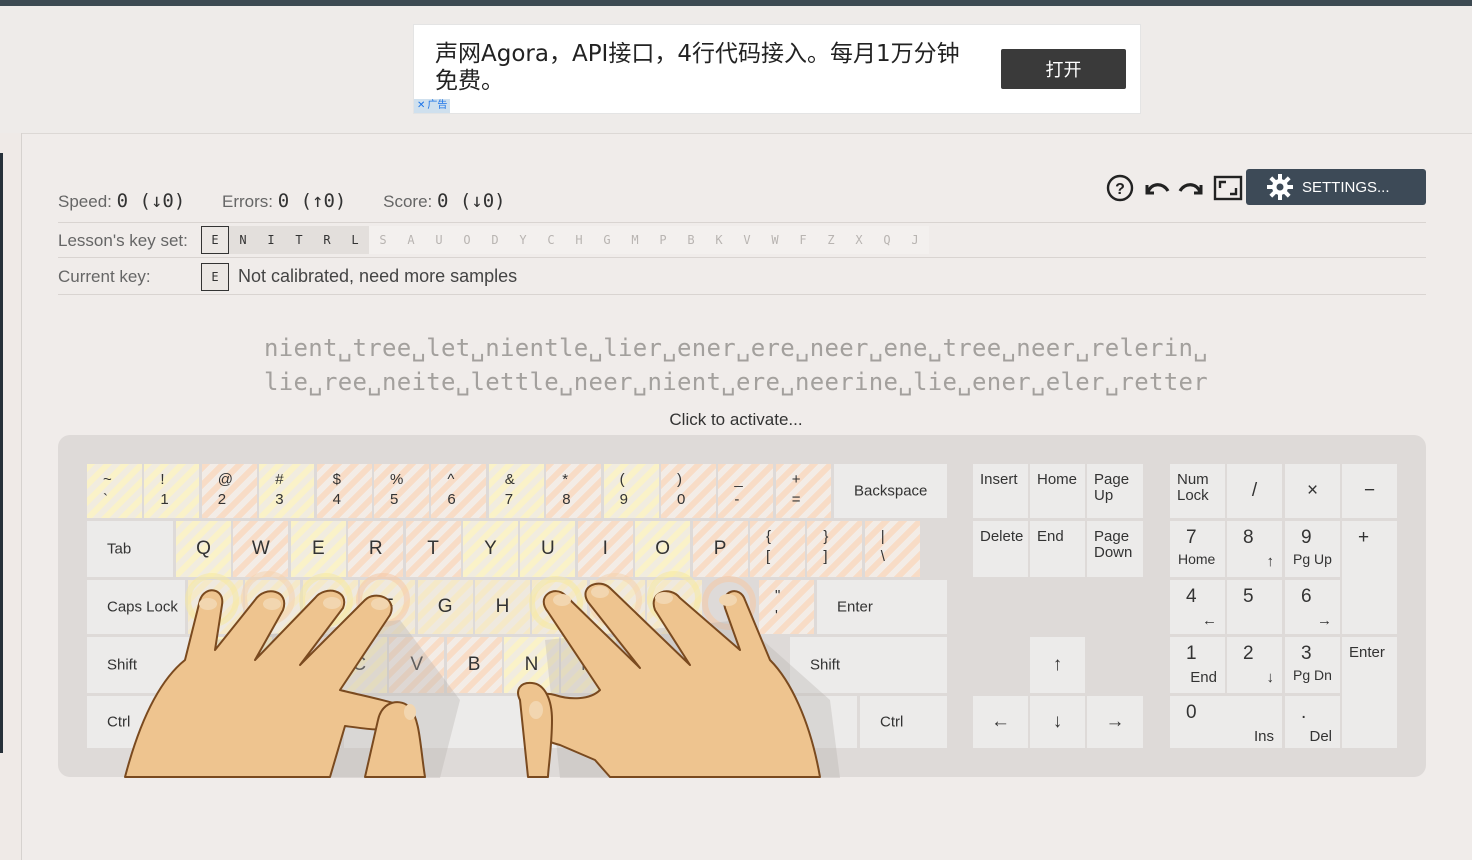  I want to click on key-number-1: ! 1, so click(172, 491).